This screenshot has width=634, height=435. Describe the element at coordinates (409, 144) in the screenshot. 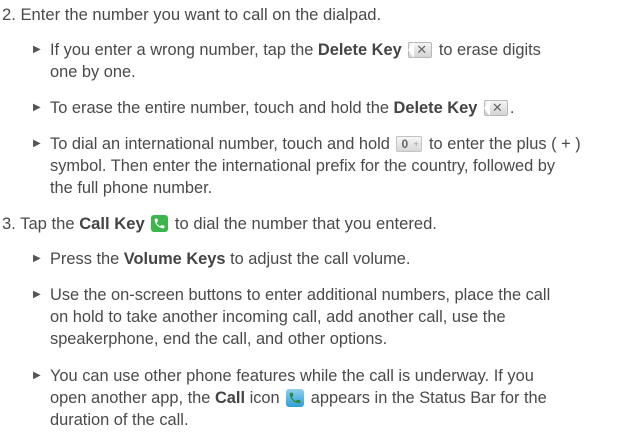

I see `zero-plus-key-icon: 0 +` at that location.